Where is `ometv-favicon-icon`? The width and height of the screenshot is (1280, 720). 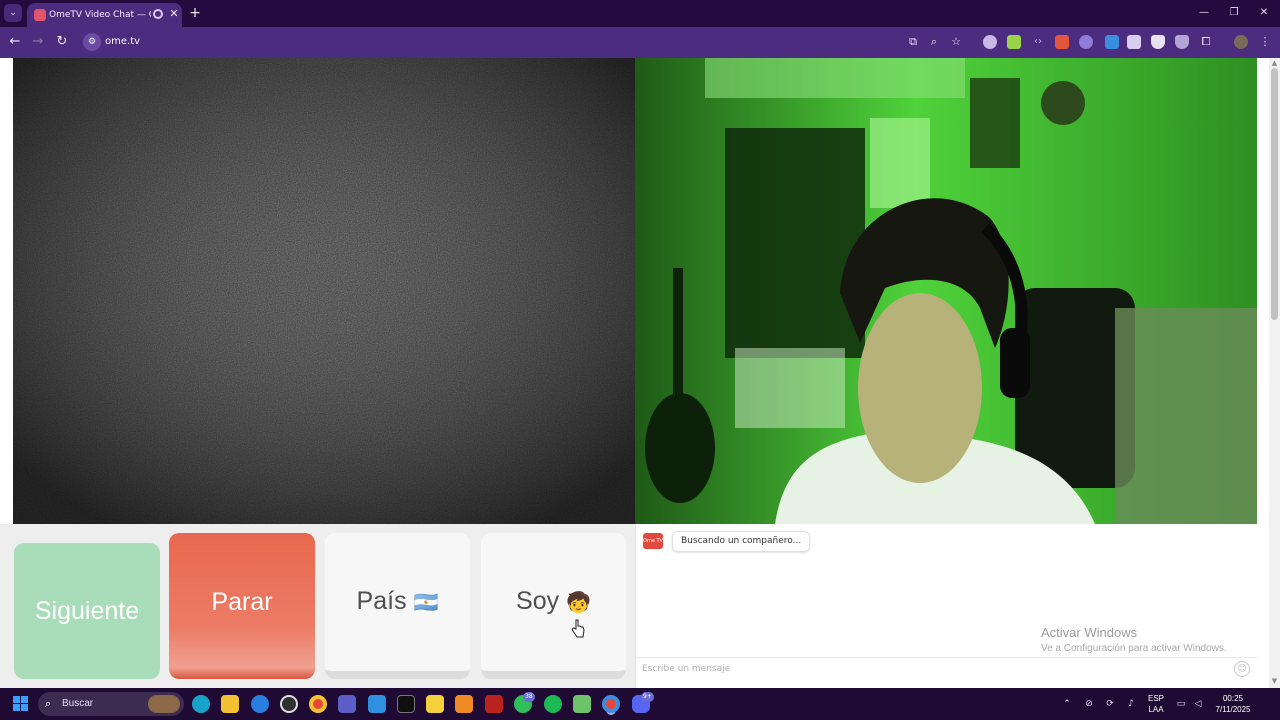
ometv-favicon-icon is located at coordinates (40, 15).